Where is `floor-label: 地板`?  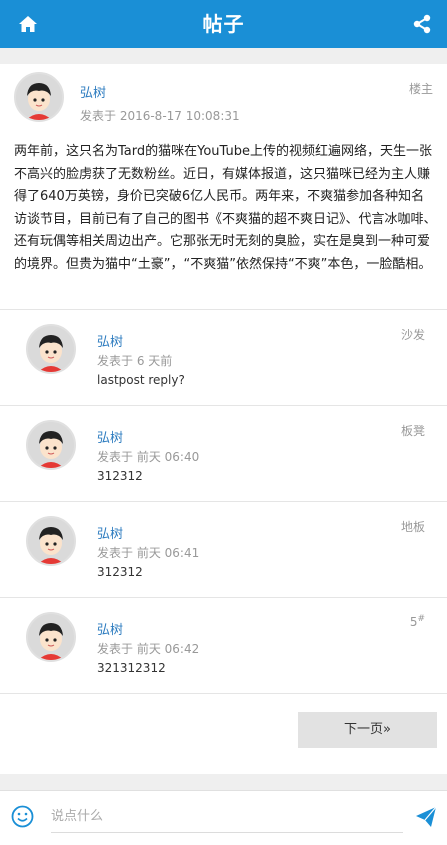 floor-label: 地板 is located at coordinates (413, 526).